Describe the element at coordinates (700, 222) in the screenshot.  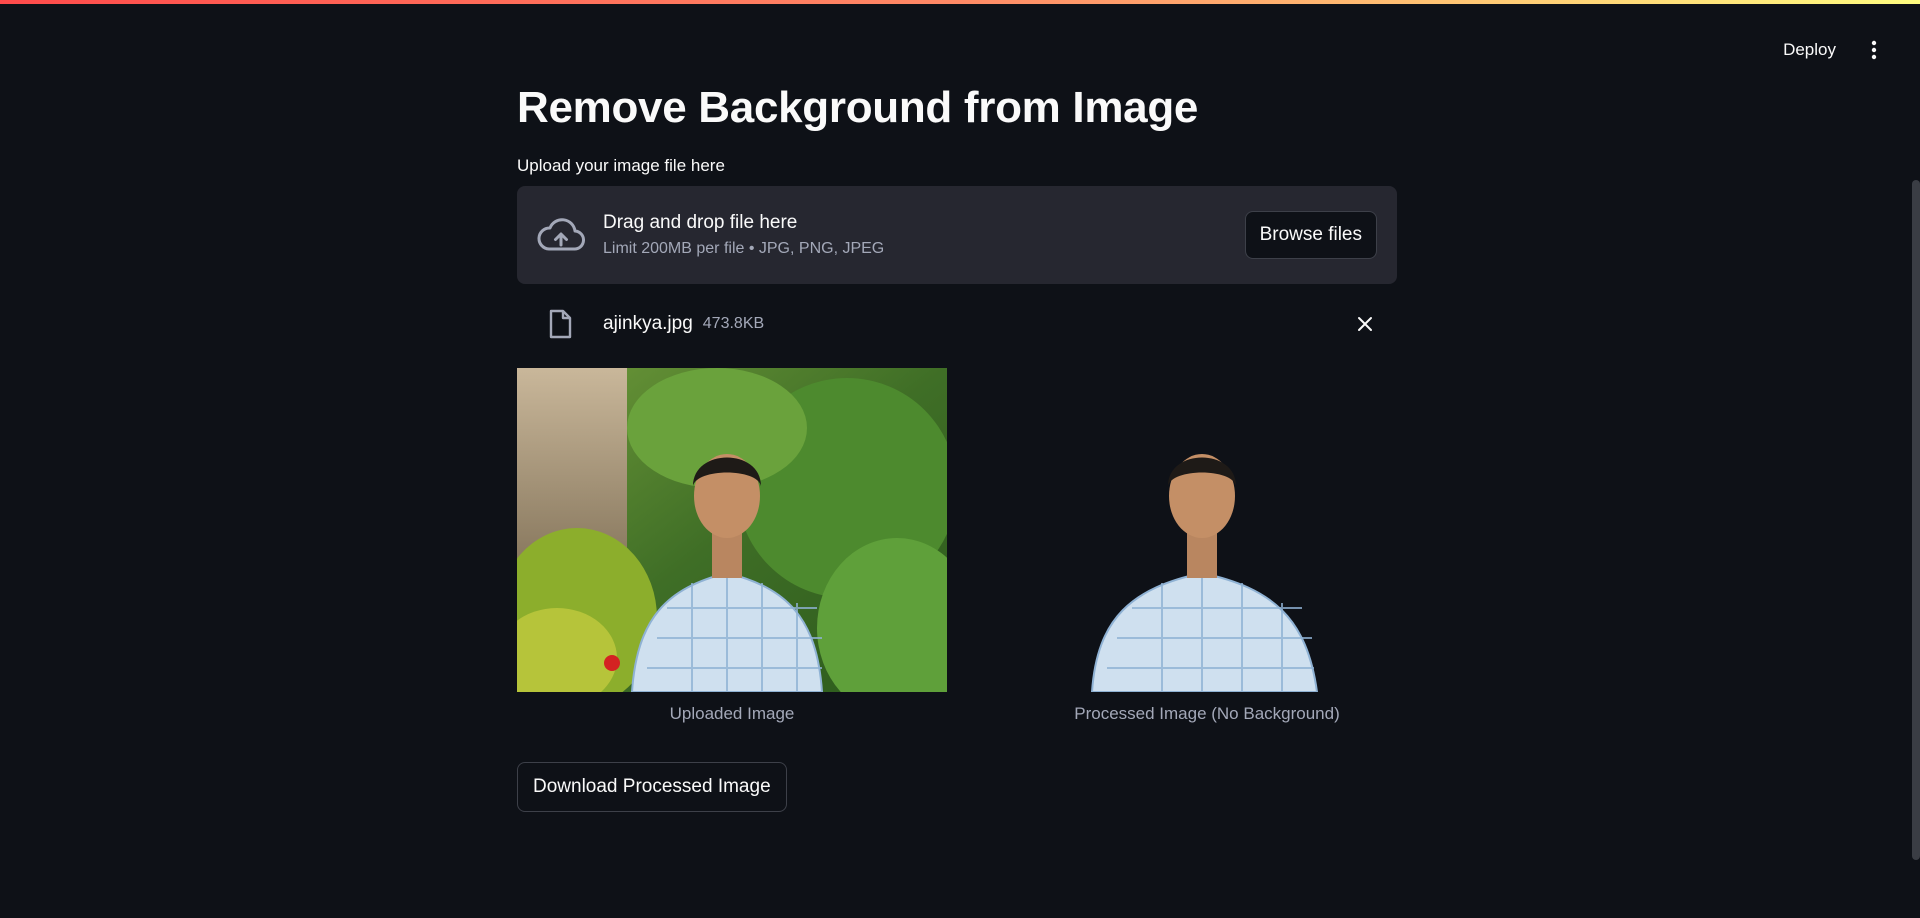
I see `dropzone-instruction: Drag and drop file here` at that location.